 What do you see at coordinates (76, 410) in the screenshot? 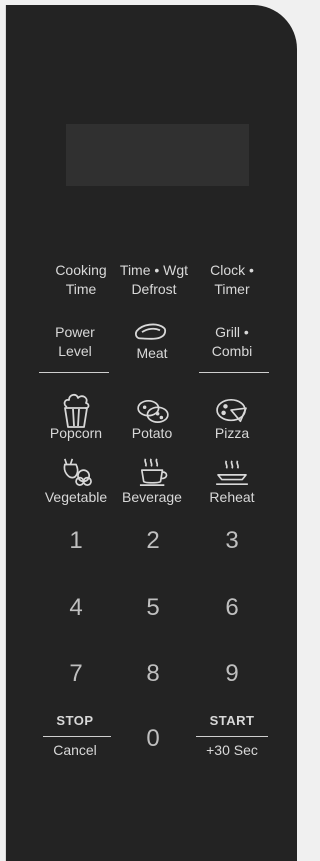
I see `popcorn-icon` at bounding box center [76, 410].